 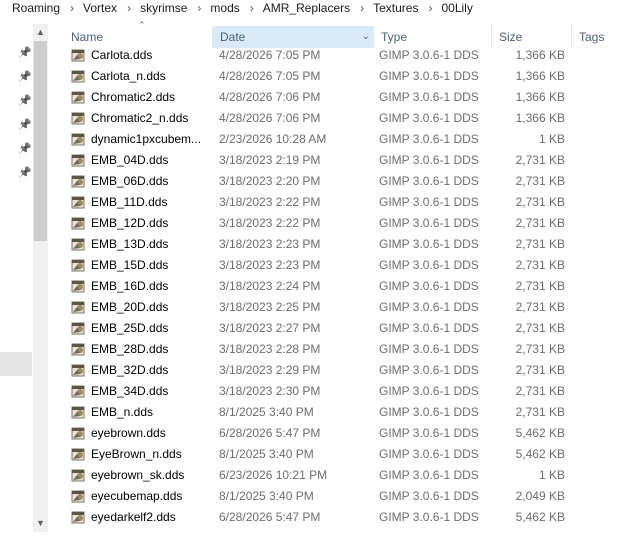 I want to click on file-date: 8/1/2025 3:40 PM, so click(x=266, y=454).